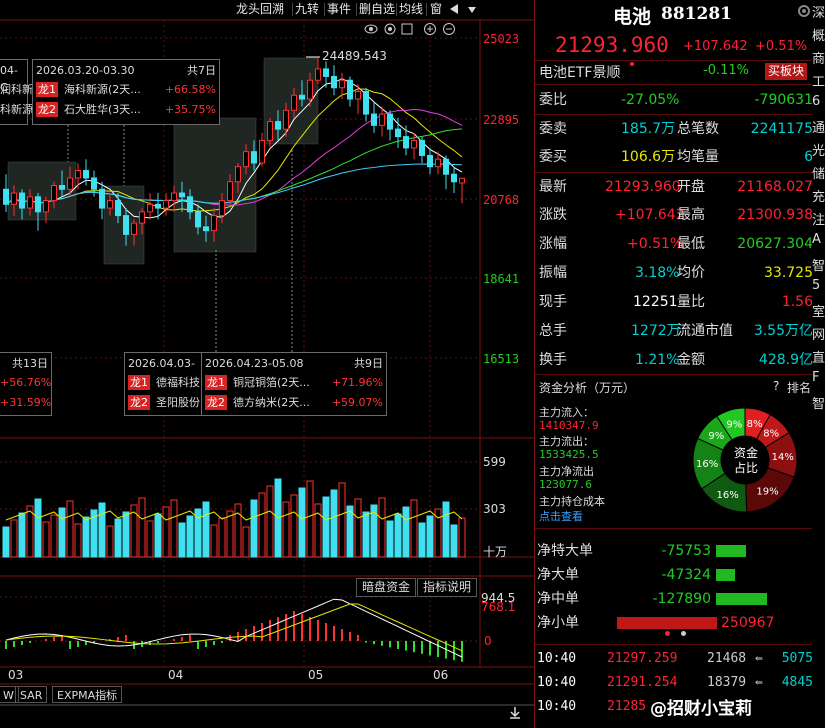 Image resolution: width=825 pixels, height=728 pixels. Describe the element at coordinates (377, 9) in the screenshot. I see `toolbar-delete-favorite: 删自选` at that location.